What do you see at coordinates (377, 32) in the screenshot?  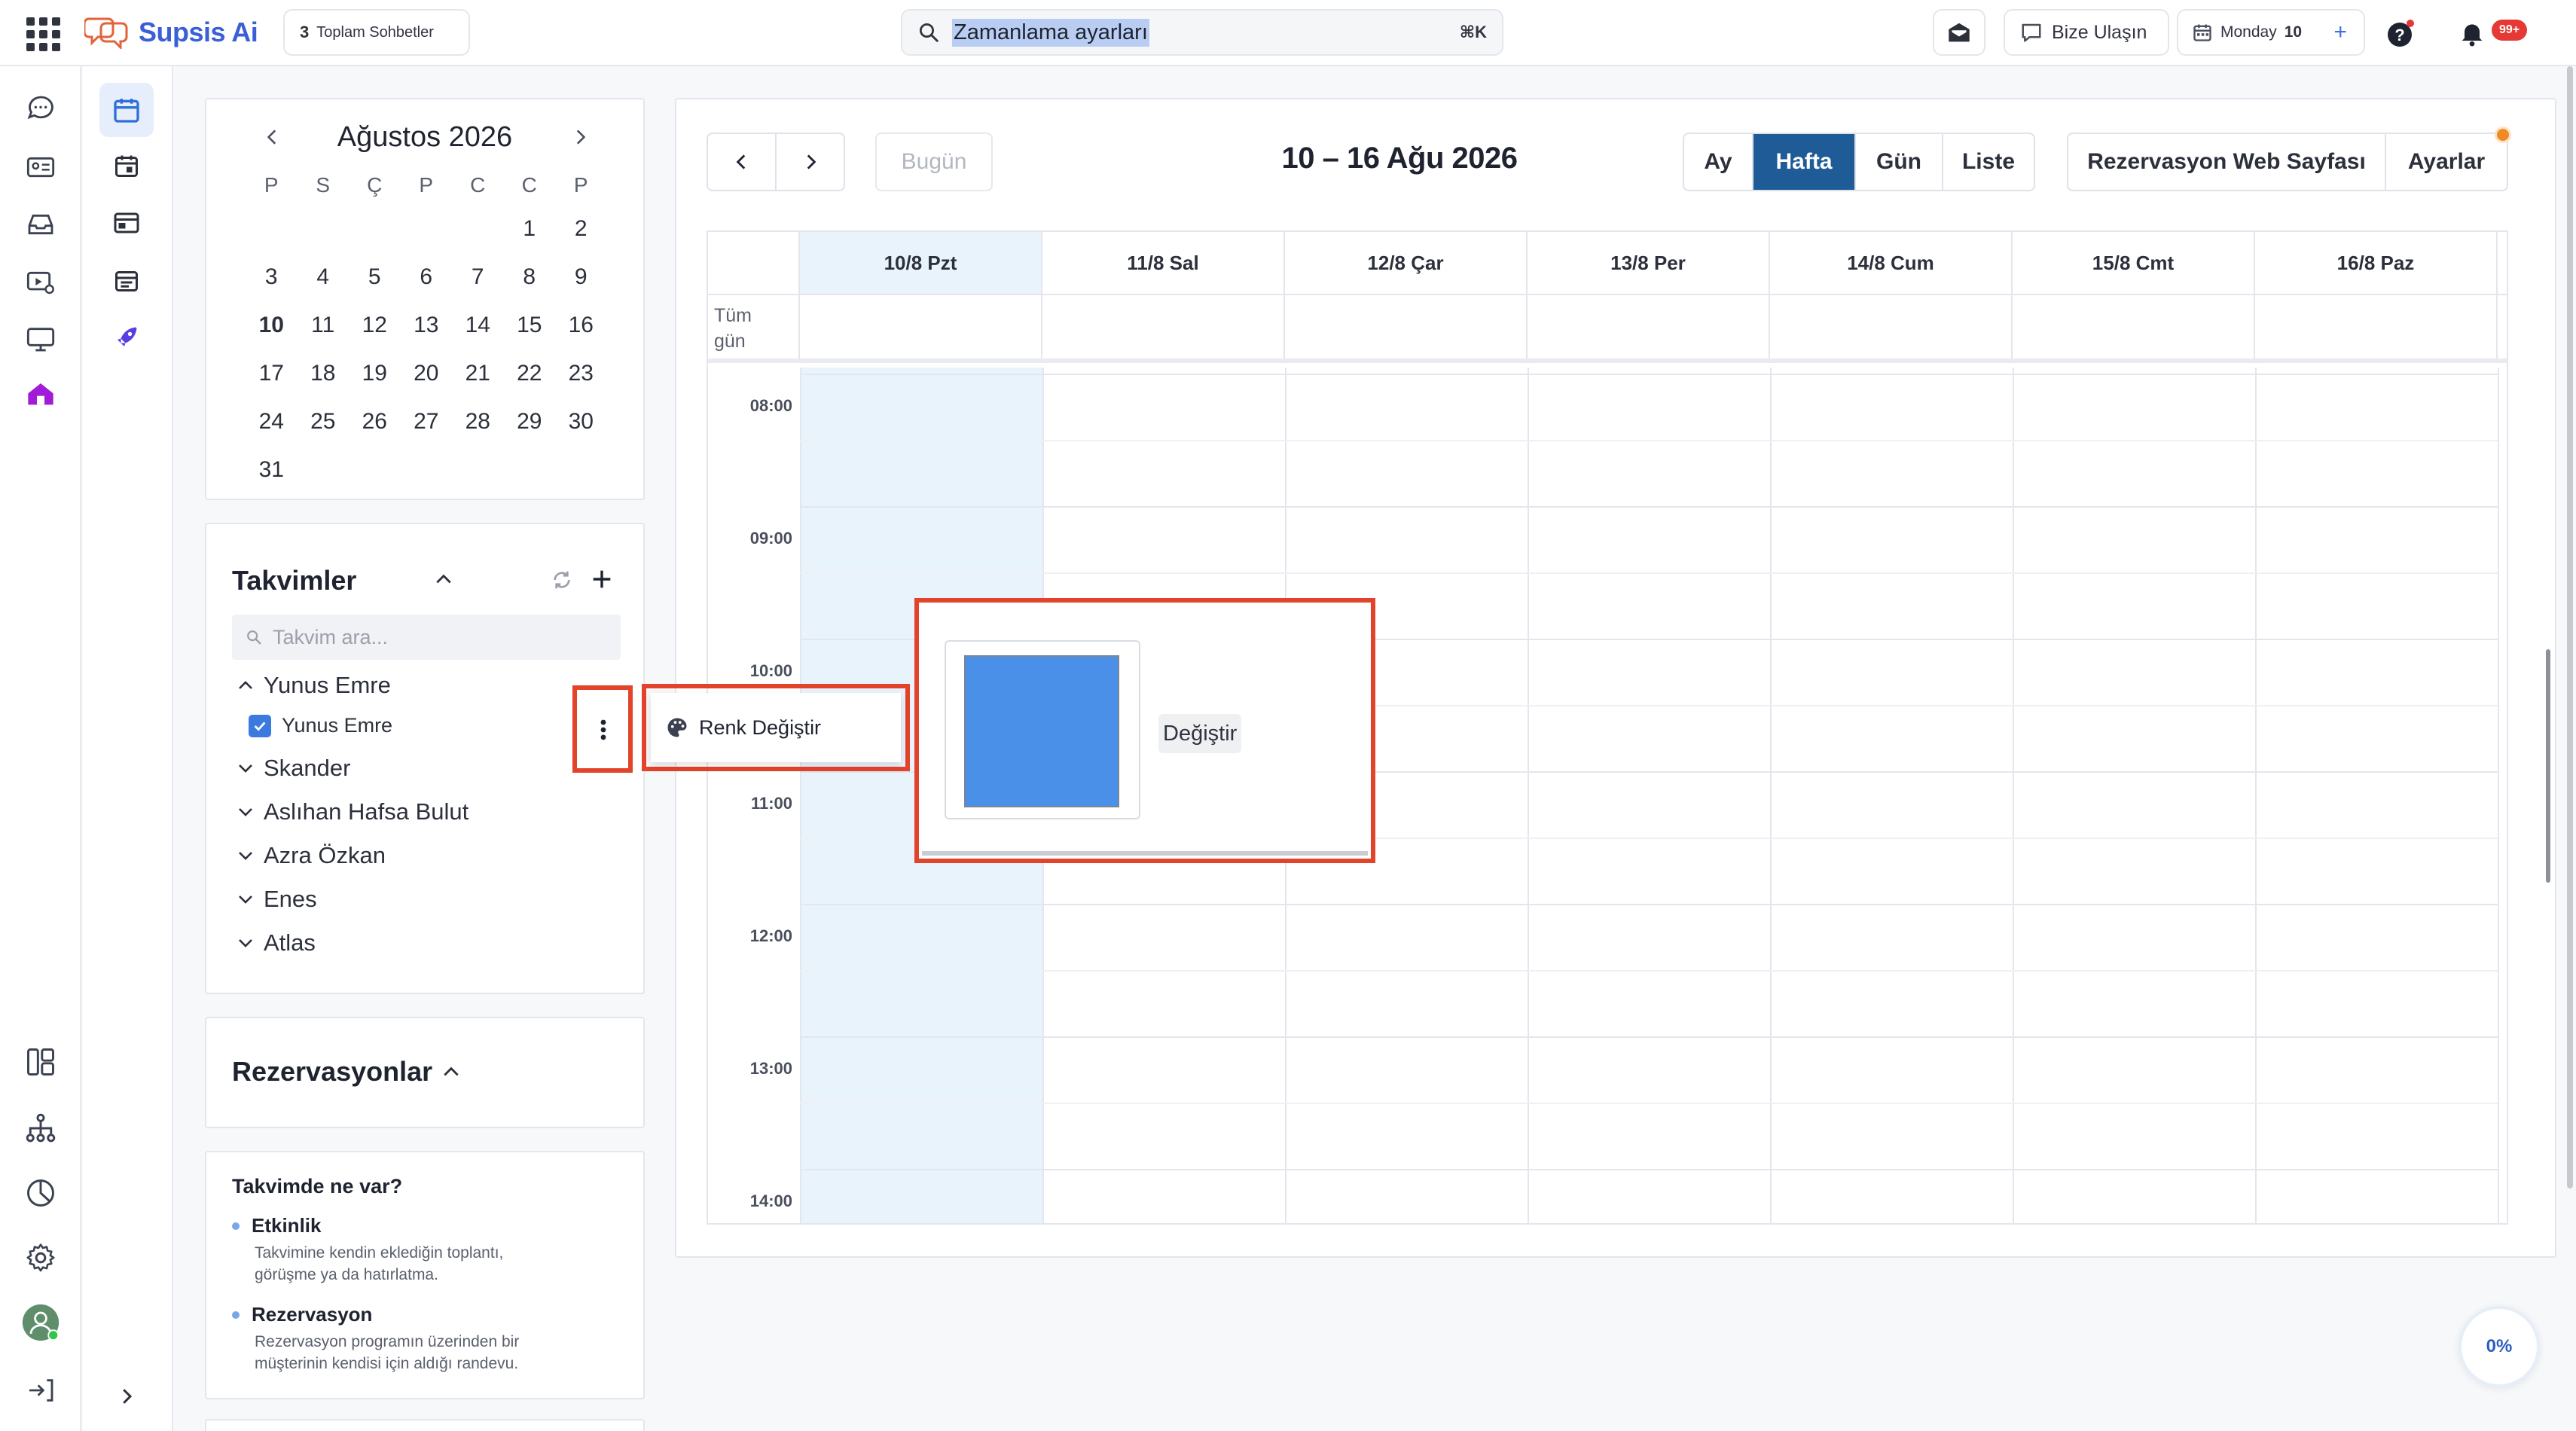 I see `total-conversations-pill: 3 Toplam Sohbetler` at bounding box center [377, 32].